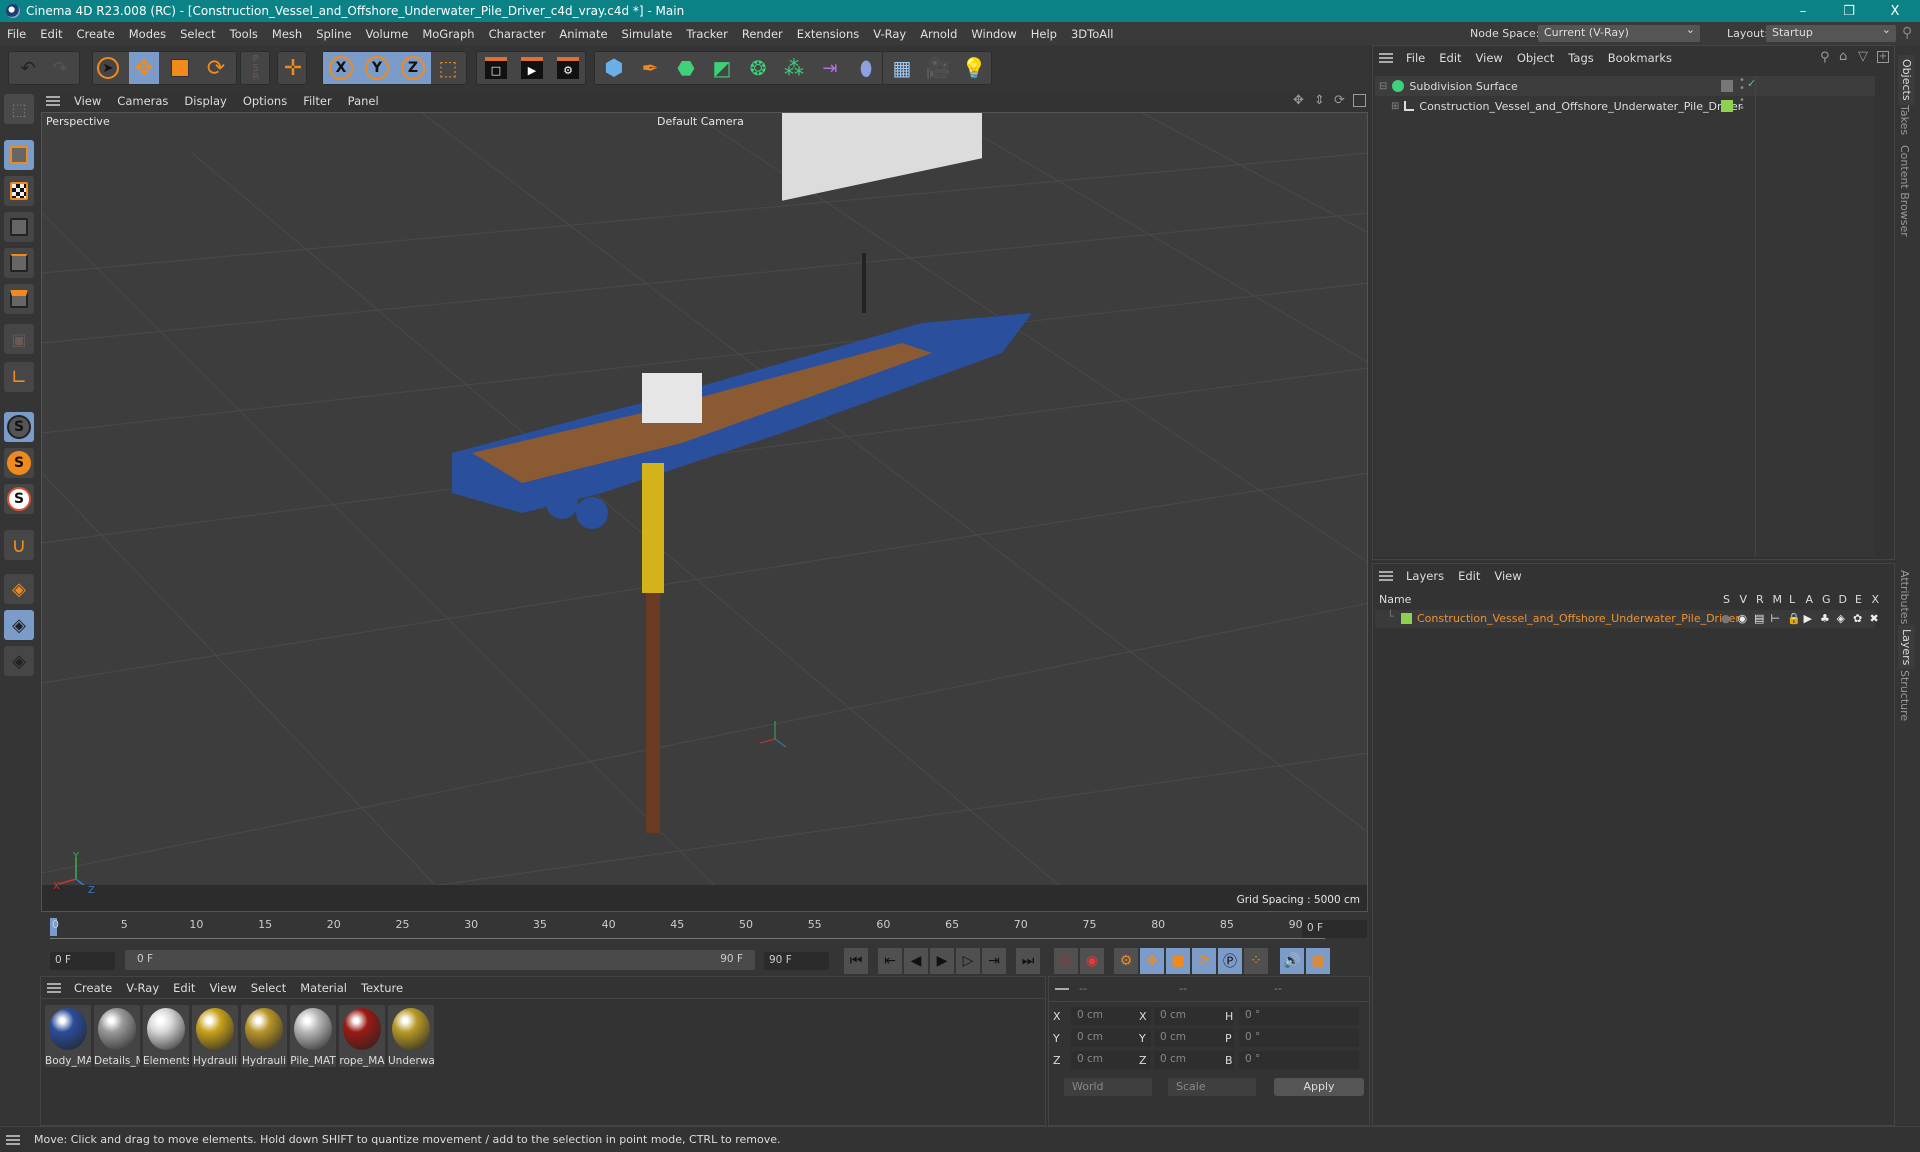  Describe the element at coordinates (568, 68) in the screenshot. I see `render-settings-icon: ⚙` at that location.